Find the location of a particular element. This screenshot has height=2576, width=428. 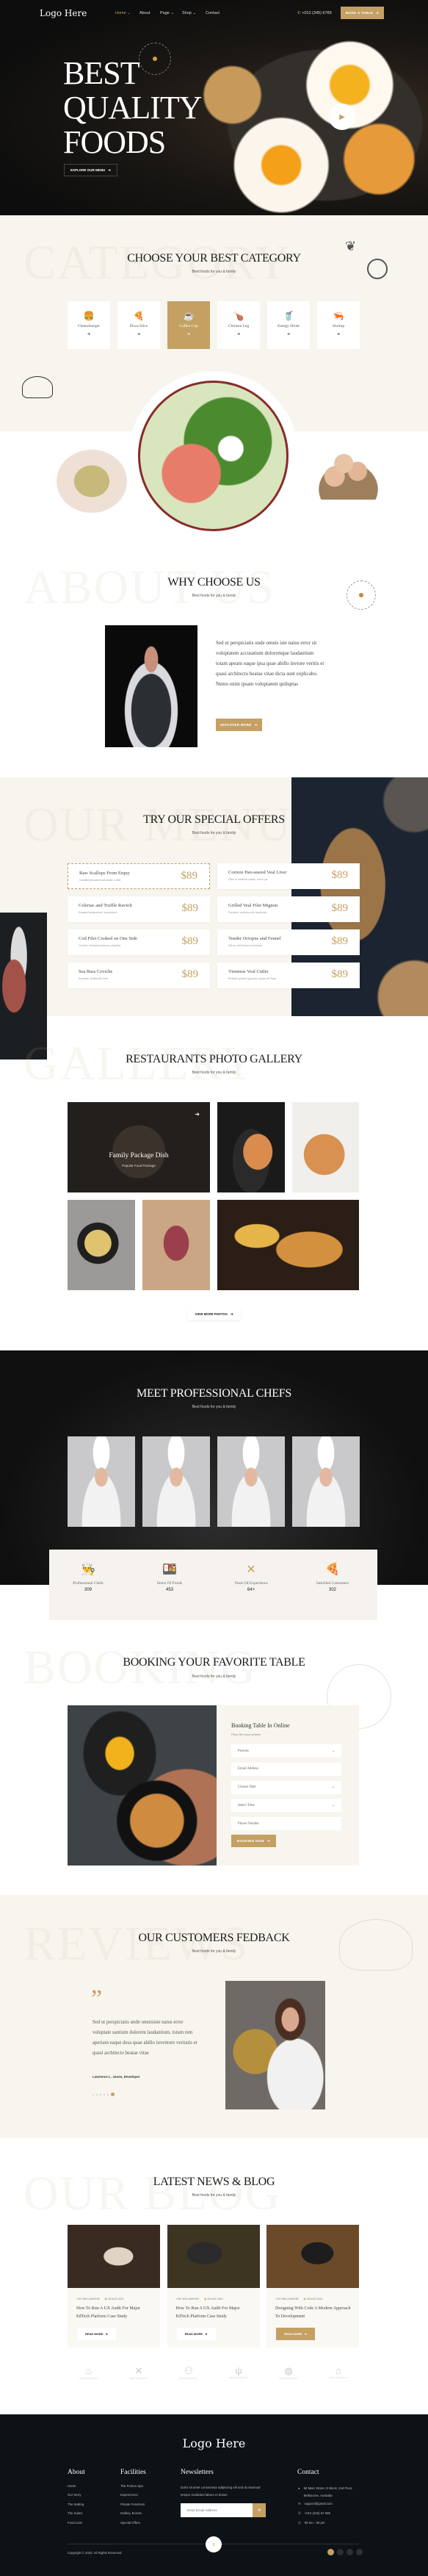

footer-link: Our Story is located at coordinates (74, 2495).